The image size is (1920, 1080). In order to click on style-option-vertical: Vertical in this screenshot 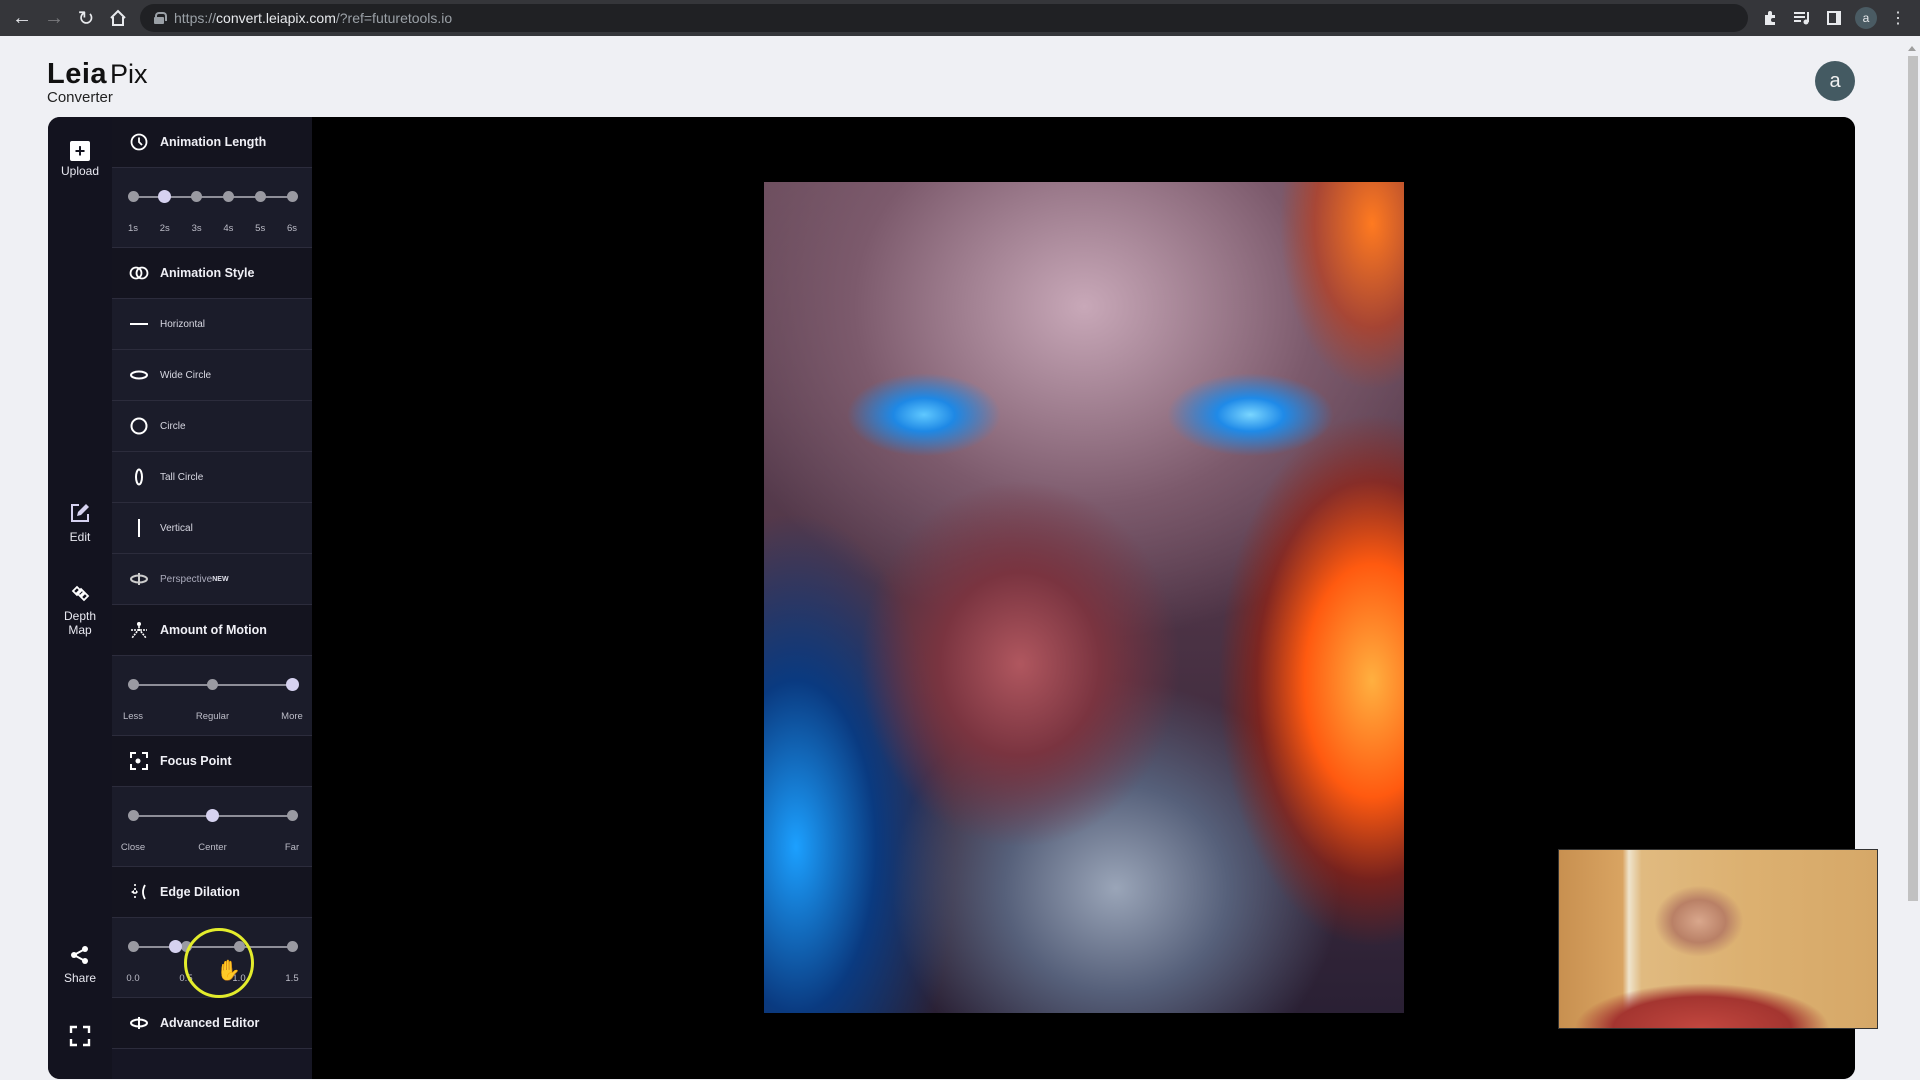, I will do `click(212, 528)`.